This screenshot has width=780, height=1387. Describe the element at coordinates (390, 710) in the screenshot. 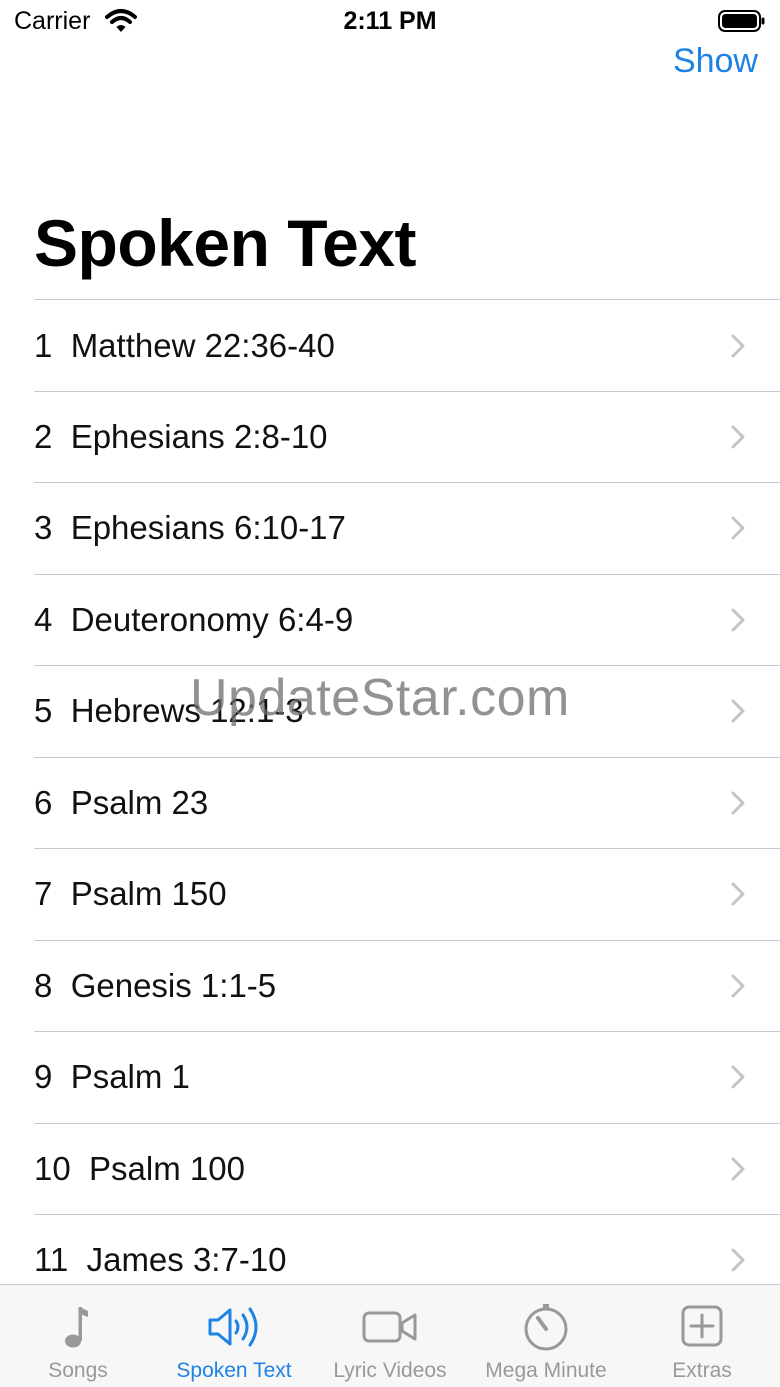

I see `list-item: 5 Hebrews 12:1-3` at that location.